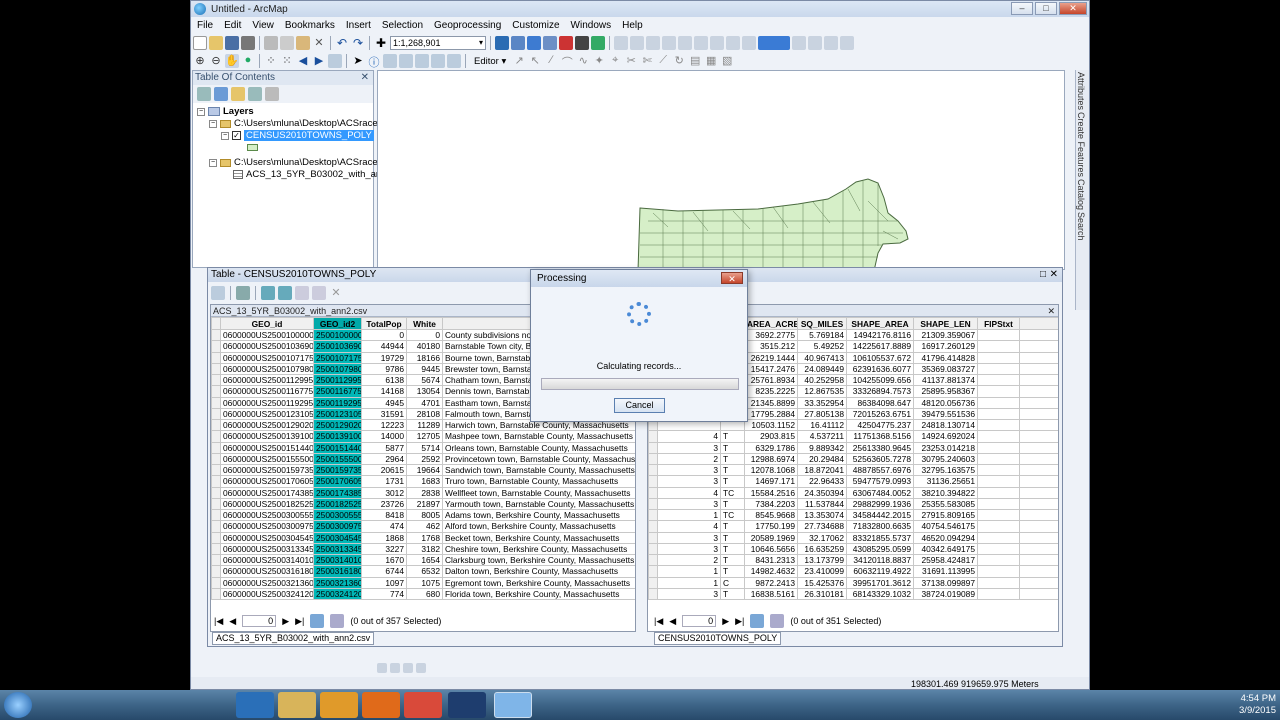 The width and height of the screenshot is (1280, 720). What do you see at coordinates (945, 470) in the screenshot?
I see `table-cell: 32795.163575` at bounding box center [945, 470].